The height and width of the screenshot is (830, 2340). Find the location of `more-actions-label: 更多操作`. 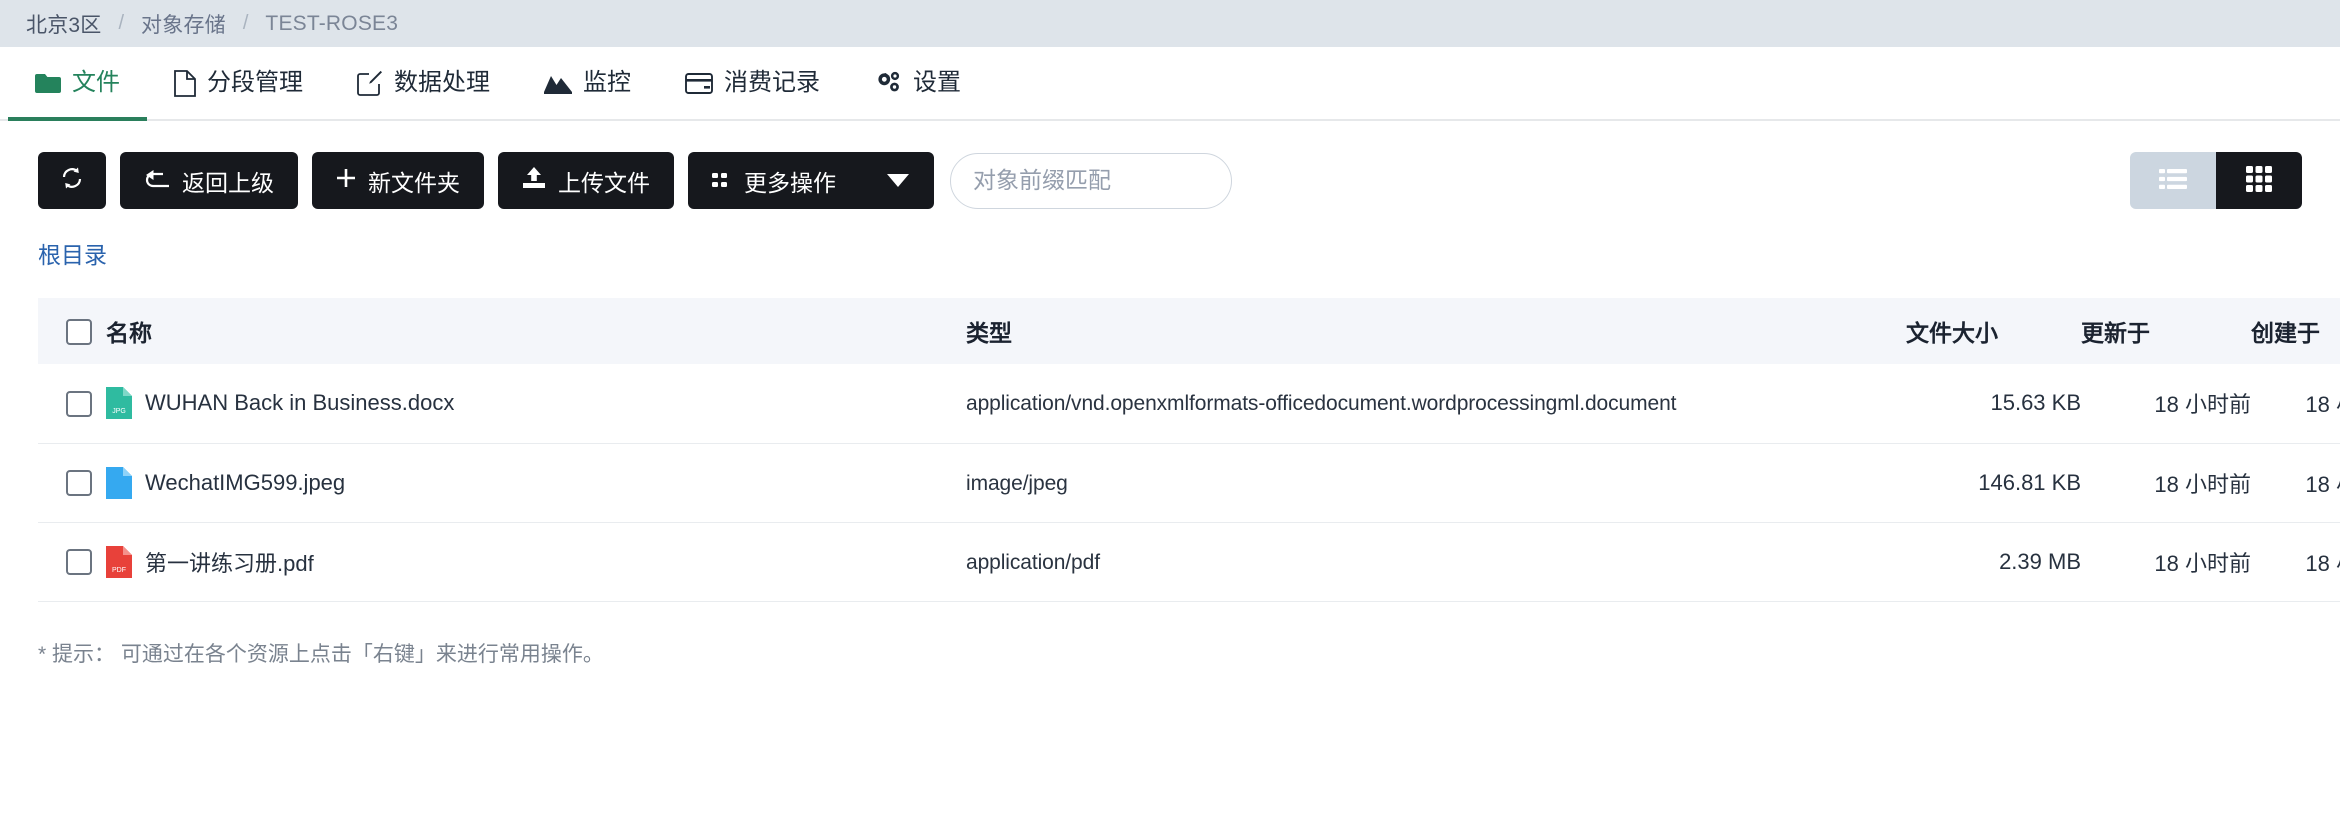

more-actions-label: 更多操作 is located at coordinates (790, 182).